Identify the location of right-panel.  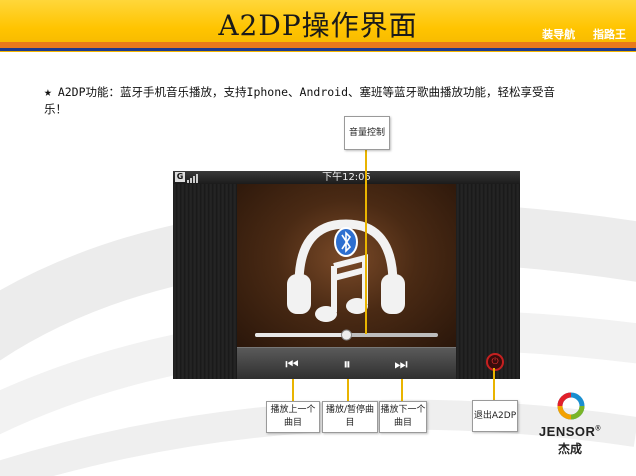
(488, 281).